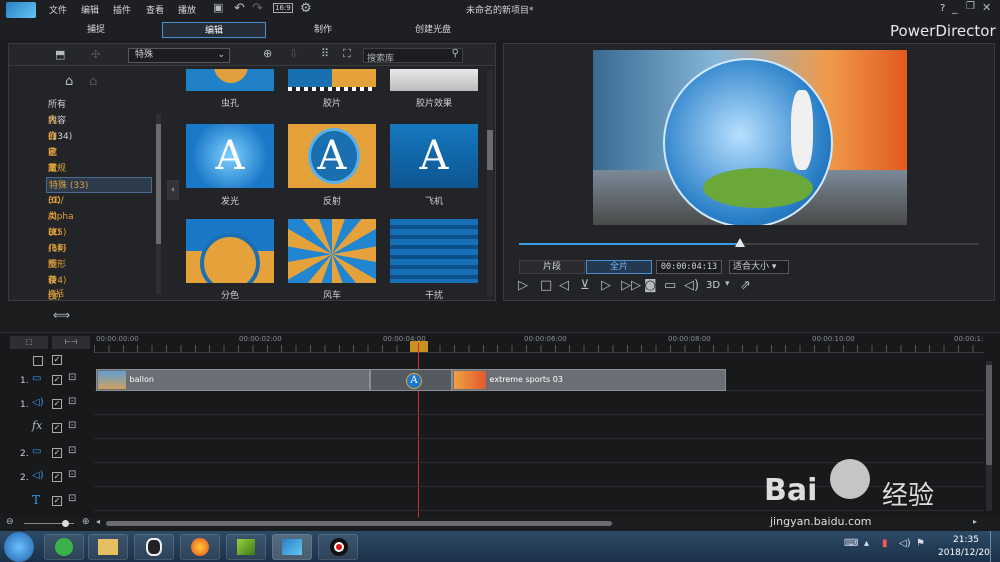 The image size is (1000, 562). Describe the element at coordinates (332, 80) in the screenshot. I see `transition-thumb-film` at that location.